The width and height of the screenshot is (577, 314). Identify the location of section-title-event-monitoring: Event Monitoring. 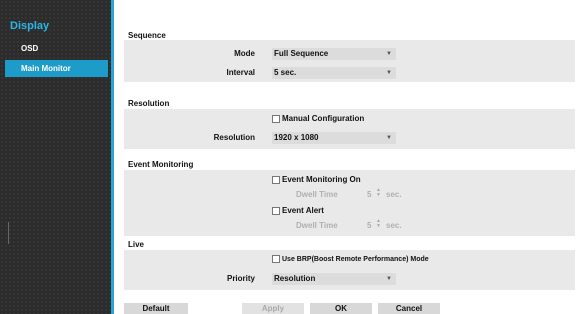
(161, 164).